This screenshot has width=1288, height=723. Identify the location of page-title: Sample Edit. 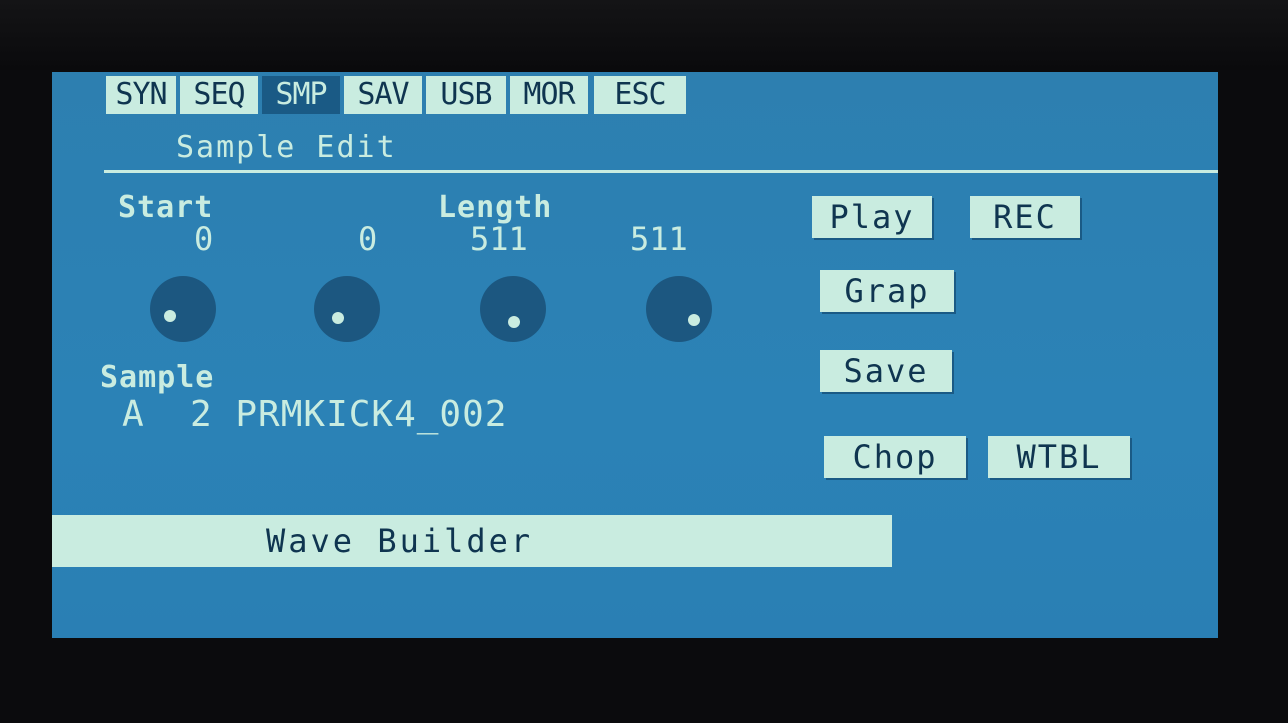
(286, 147).